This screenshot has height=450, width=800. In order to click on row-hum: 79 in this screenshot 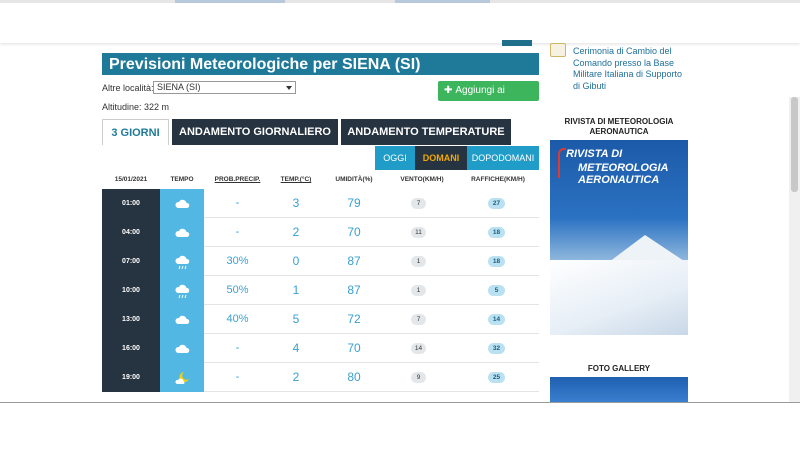, I will do `click(354, 203)`.